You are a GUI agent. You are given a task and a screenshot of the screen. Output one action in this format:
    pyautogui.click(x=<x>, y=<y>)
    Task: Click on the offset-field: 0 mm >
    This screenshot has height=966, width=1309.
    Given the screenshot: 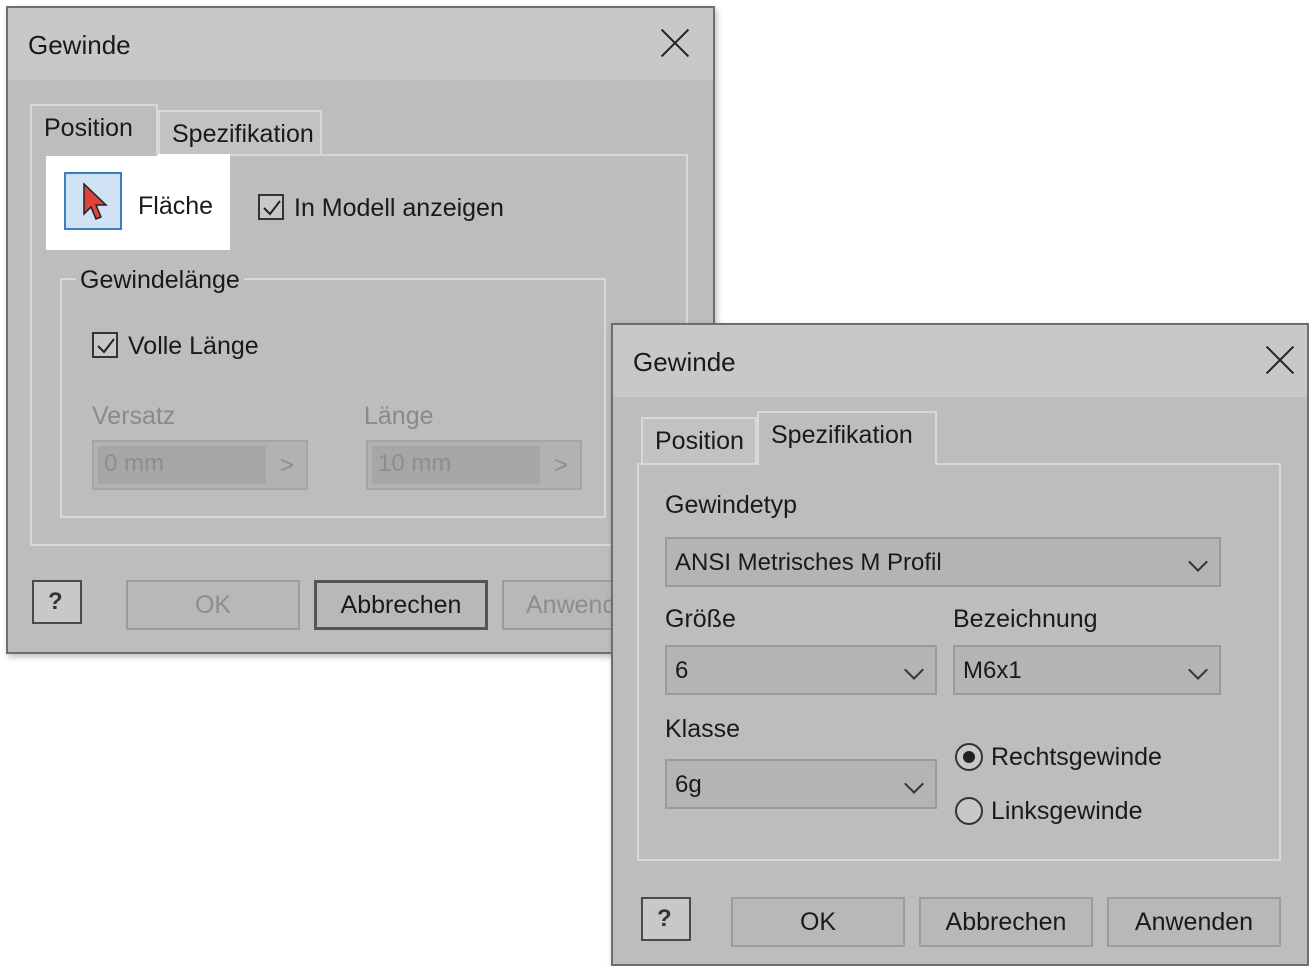 What is the action you would take?
    pyautogui.click(x=200, y=465)
    